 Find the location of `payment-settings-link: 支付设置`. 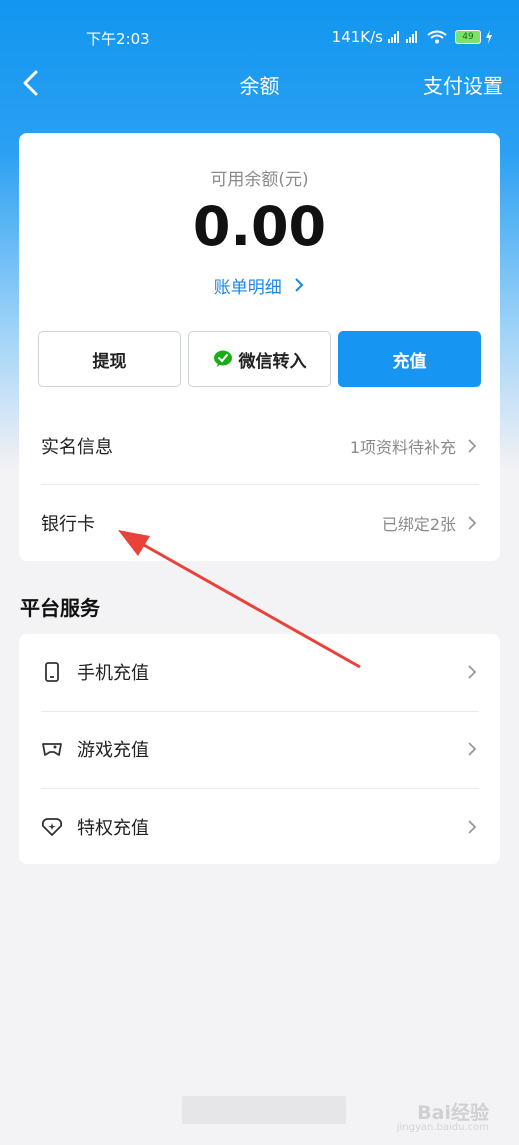

payment-settings-link: 支付设置 is located at coordinates (463, 84).